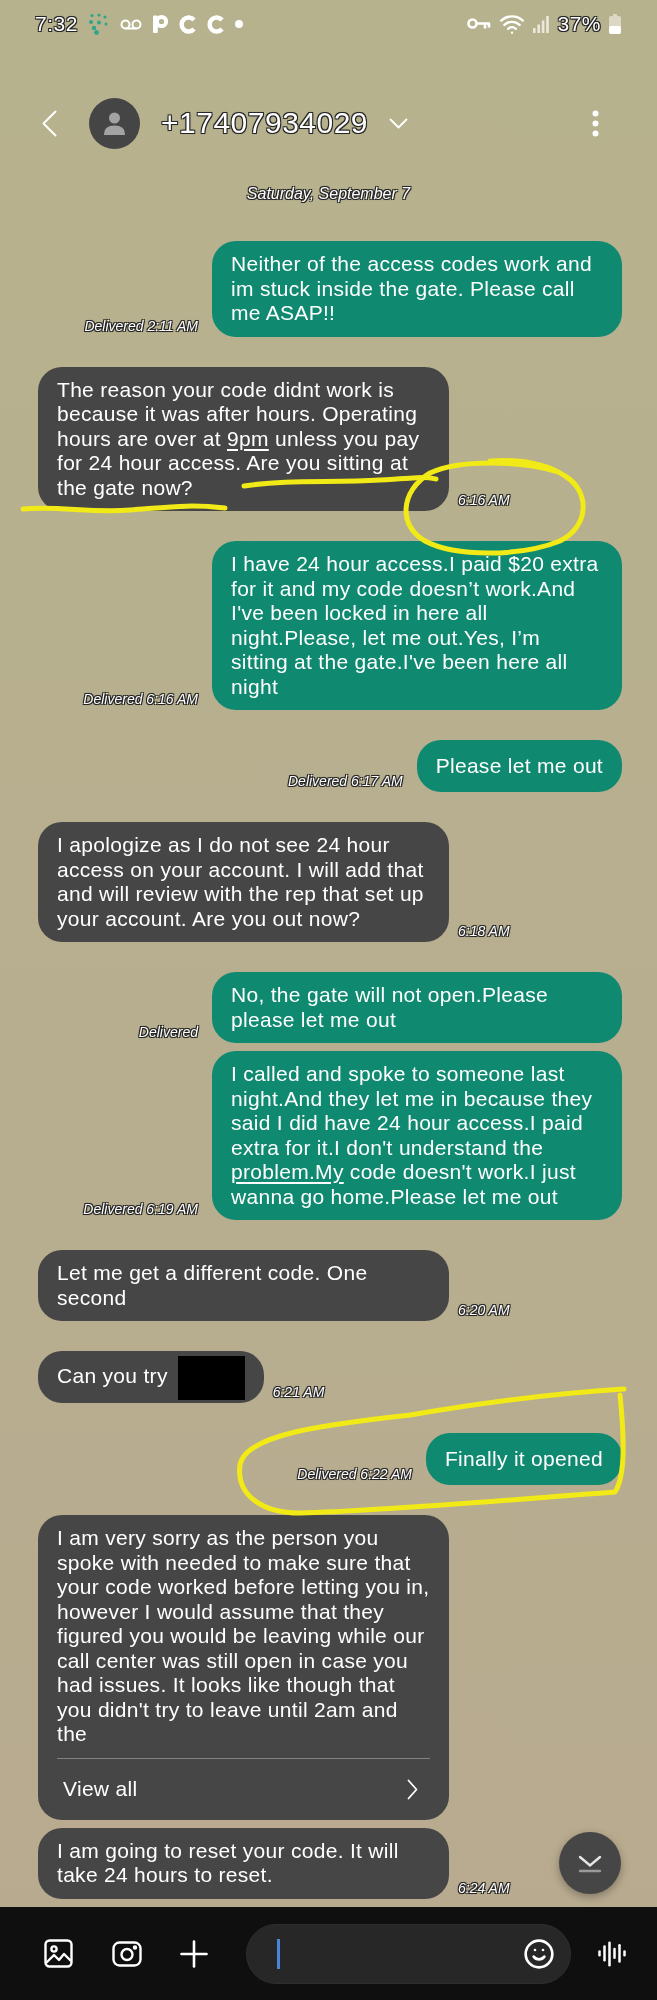  What do you see at coordinates (168, 1032) in the screenshot?
I see `delivery-status: Delivered` at bounding box center [168, 1032].